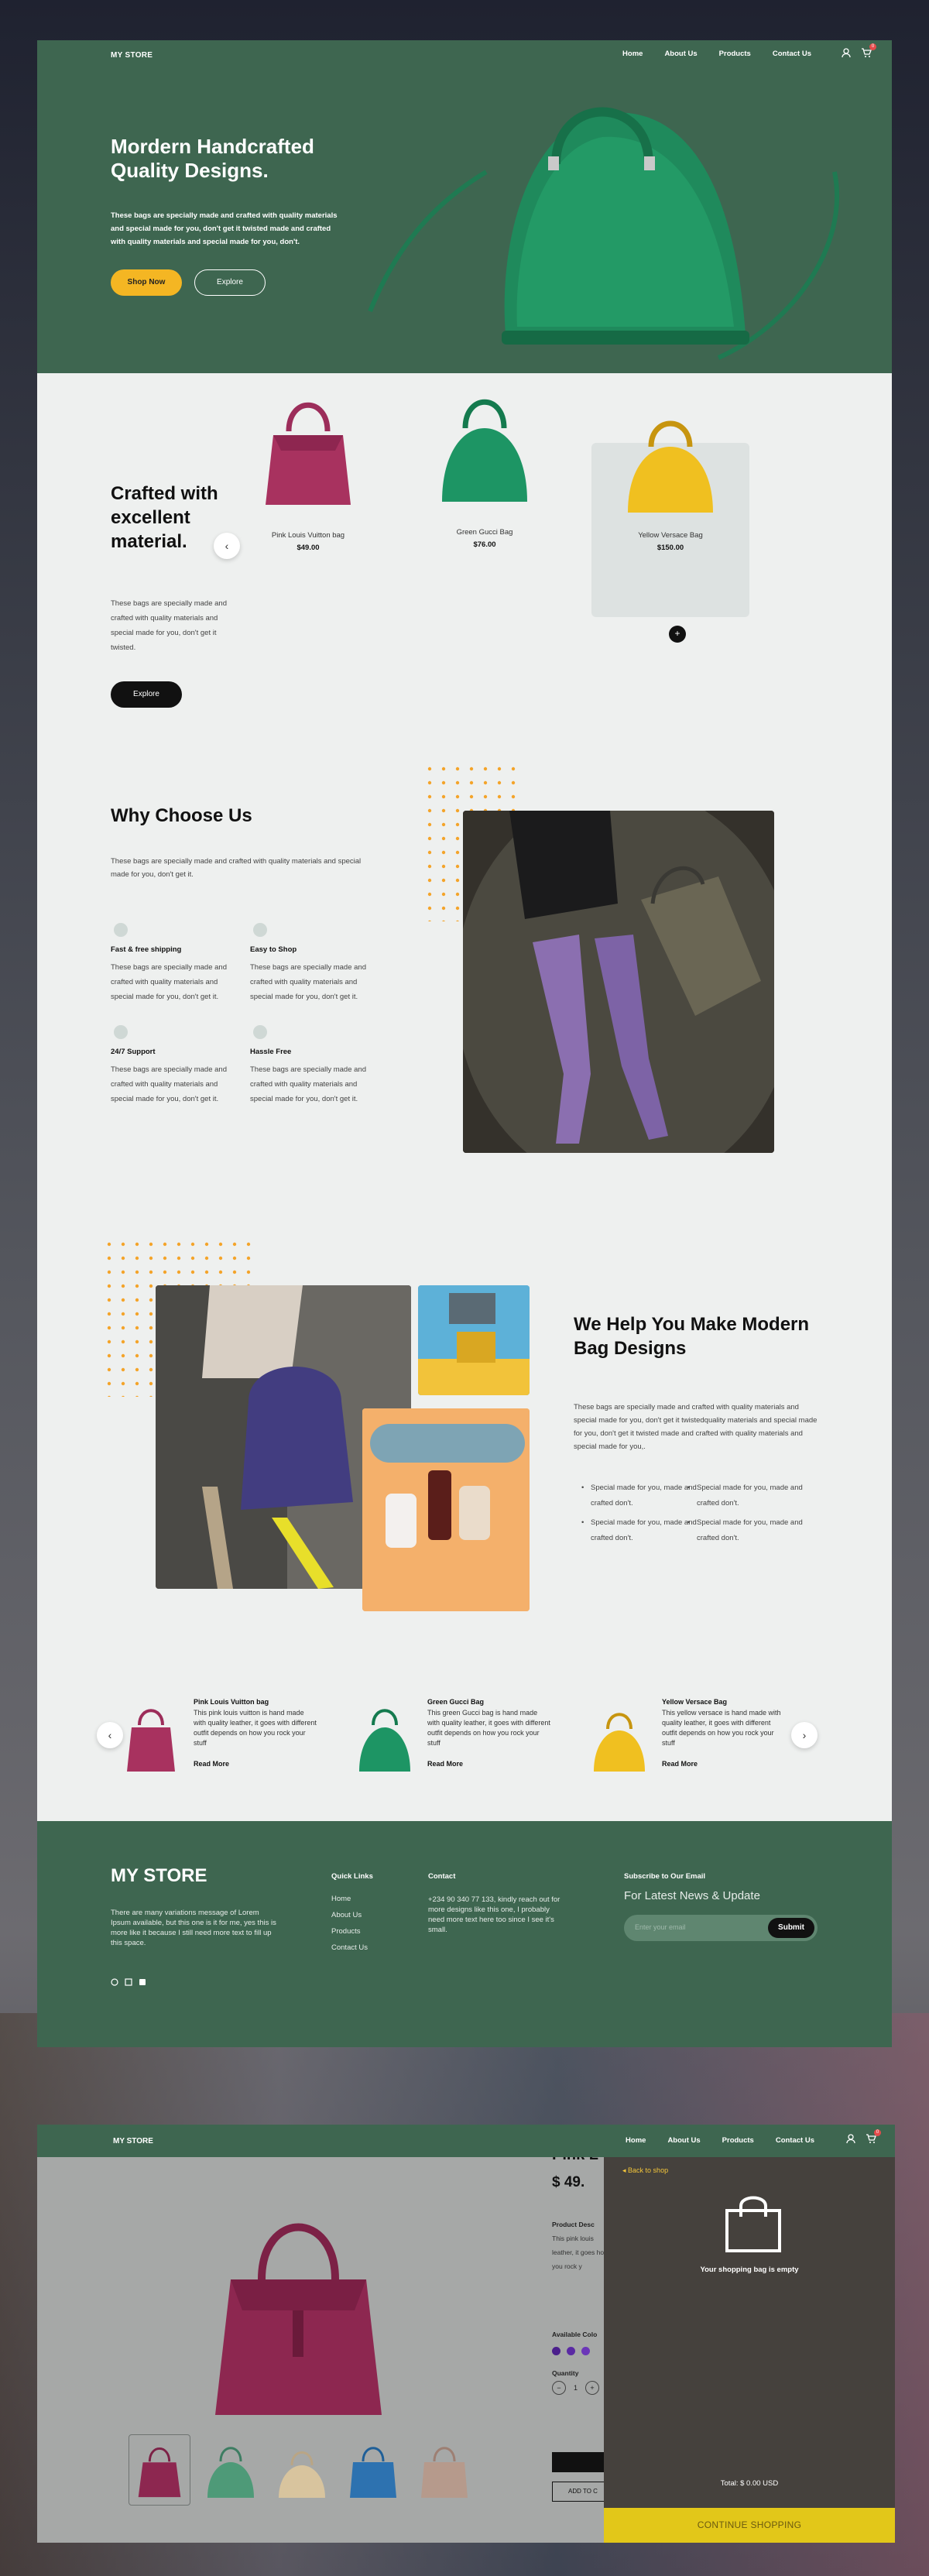 The width and height of the screenshot is (929, 2576). I want to click on submit-button: Submit, so click(791, 1928).